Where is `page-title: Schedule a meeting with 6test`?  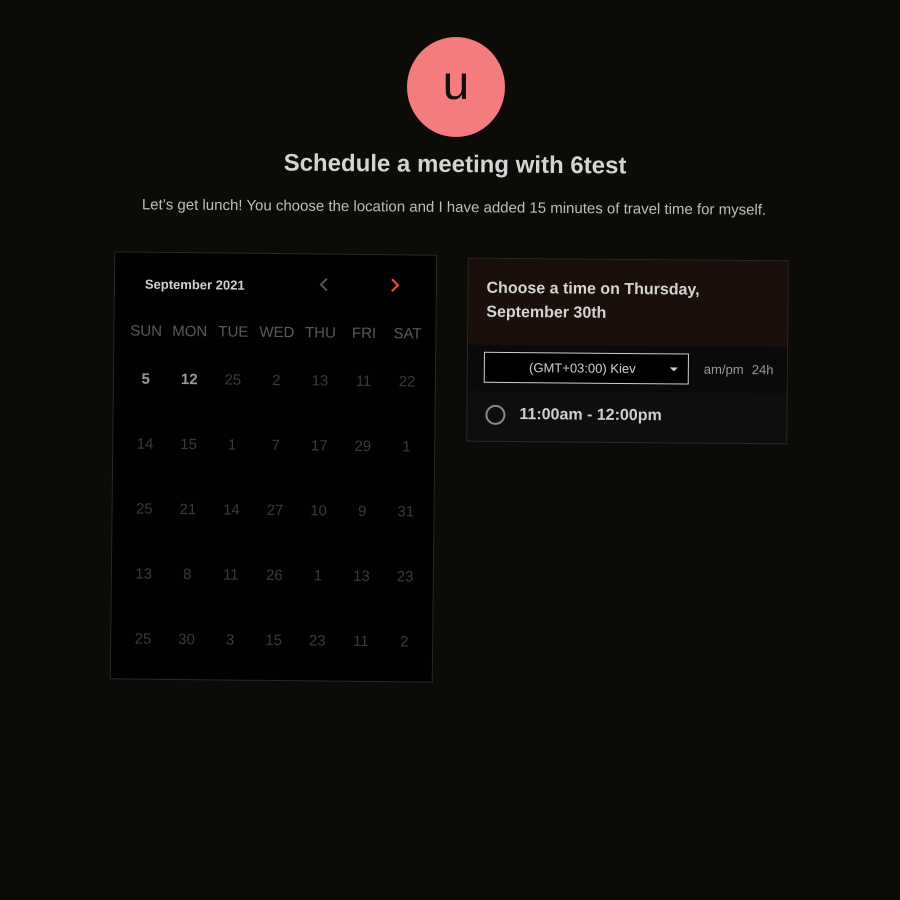
page-title: Schedule a meeting with 6test is located at coordinates (455, 164).